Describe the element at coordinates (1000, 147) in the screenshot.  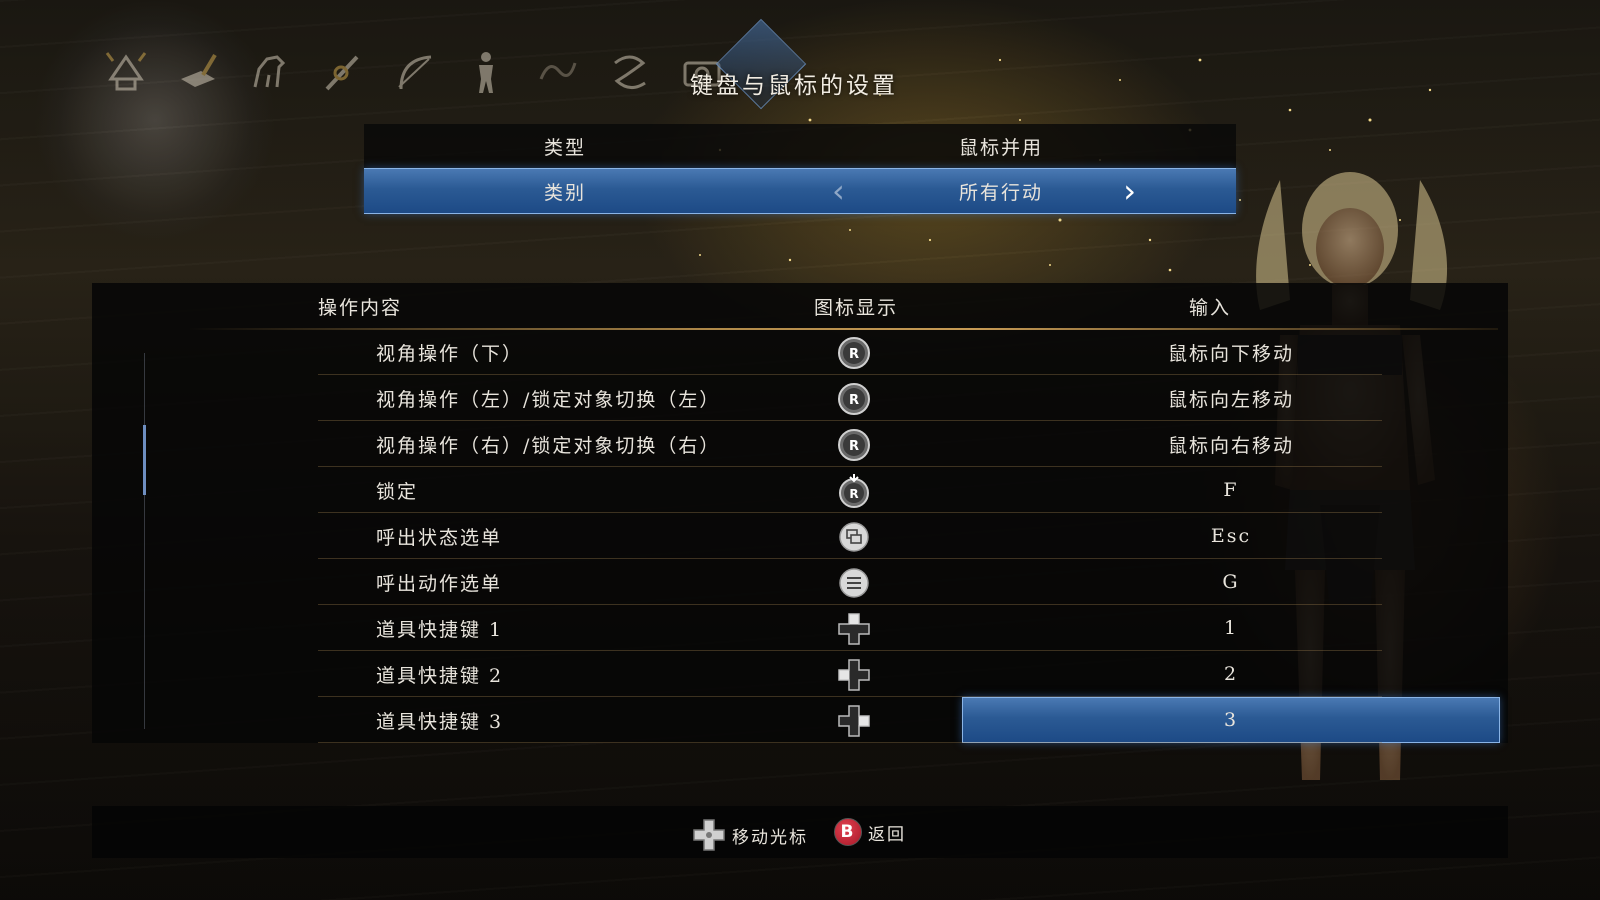
I see `setting-value-type: 鼠标并用` at that location.